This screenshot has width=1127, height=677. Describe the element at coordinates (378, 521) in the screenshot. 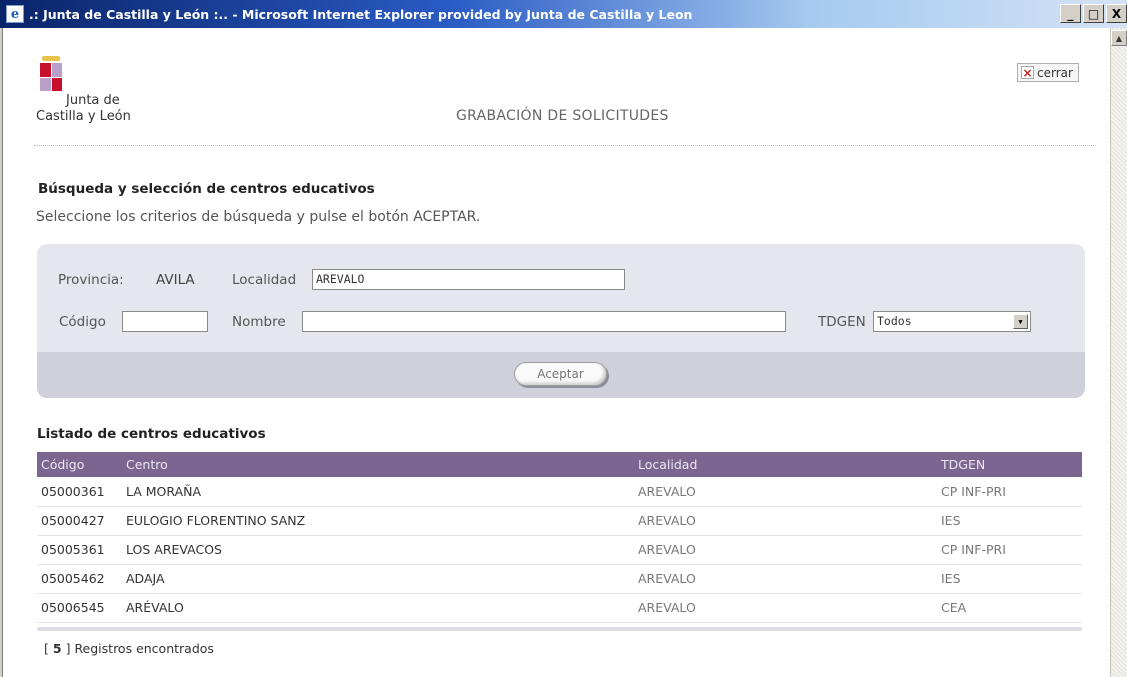

I see `cell-centro: EULOGIO FLORENTINO SANZ` at that location.